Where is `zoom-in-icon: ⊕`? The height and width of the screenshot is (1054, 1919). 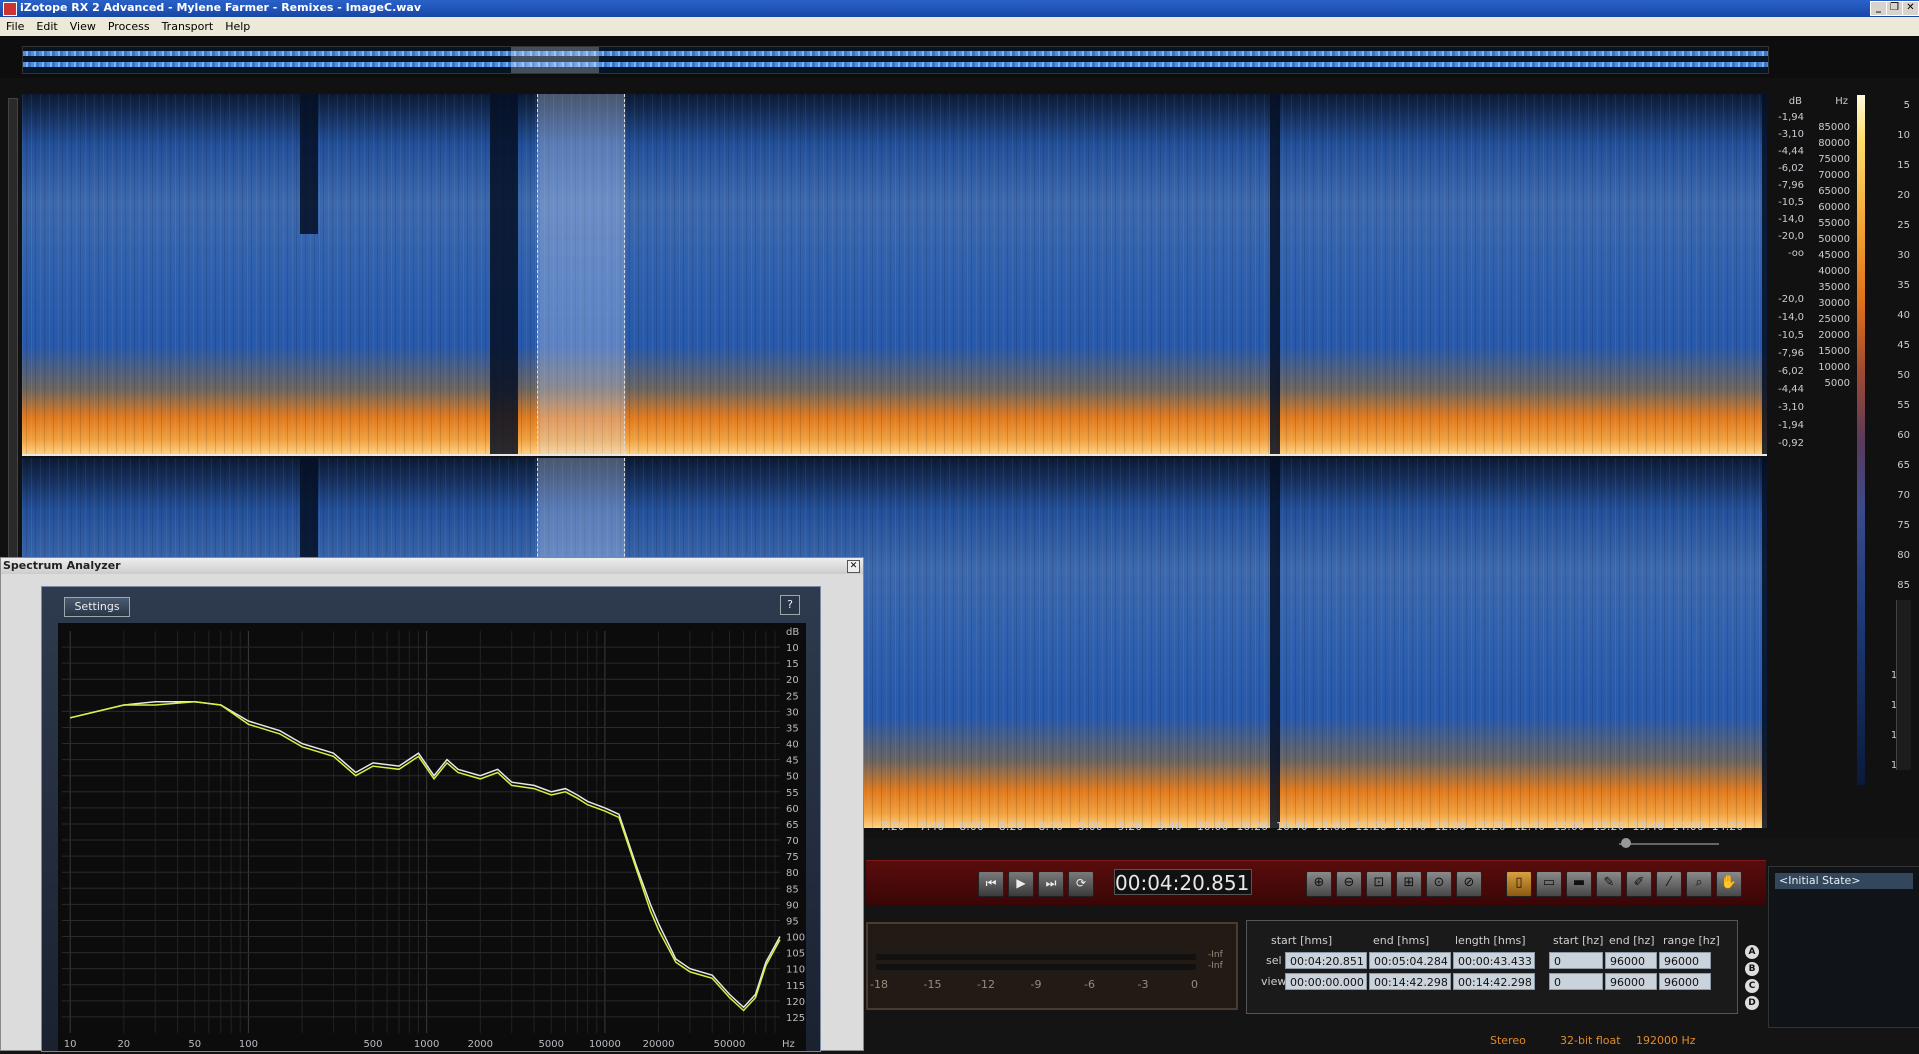 zoom-in-icon: ⊕ is located at coordinates (1319, 884).